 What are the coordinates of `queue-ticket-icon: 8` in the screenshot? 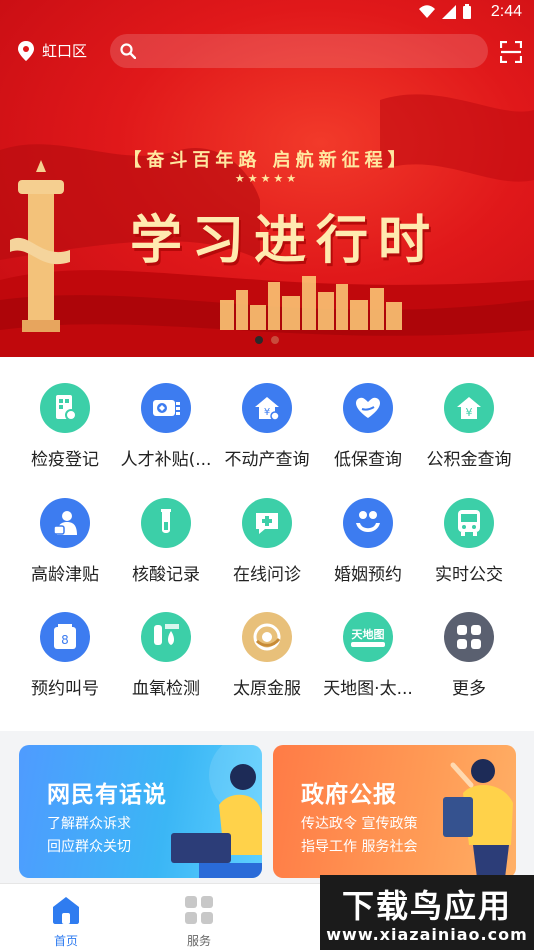 It's located at (65, 637).